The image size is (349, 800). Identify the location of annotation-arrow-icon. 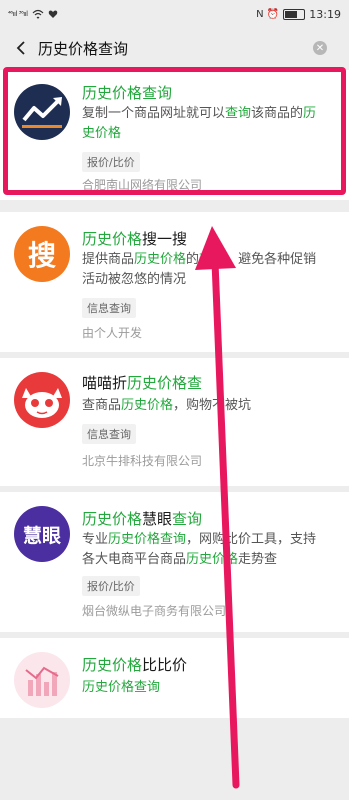
(217, 507).